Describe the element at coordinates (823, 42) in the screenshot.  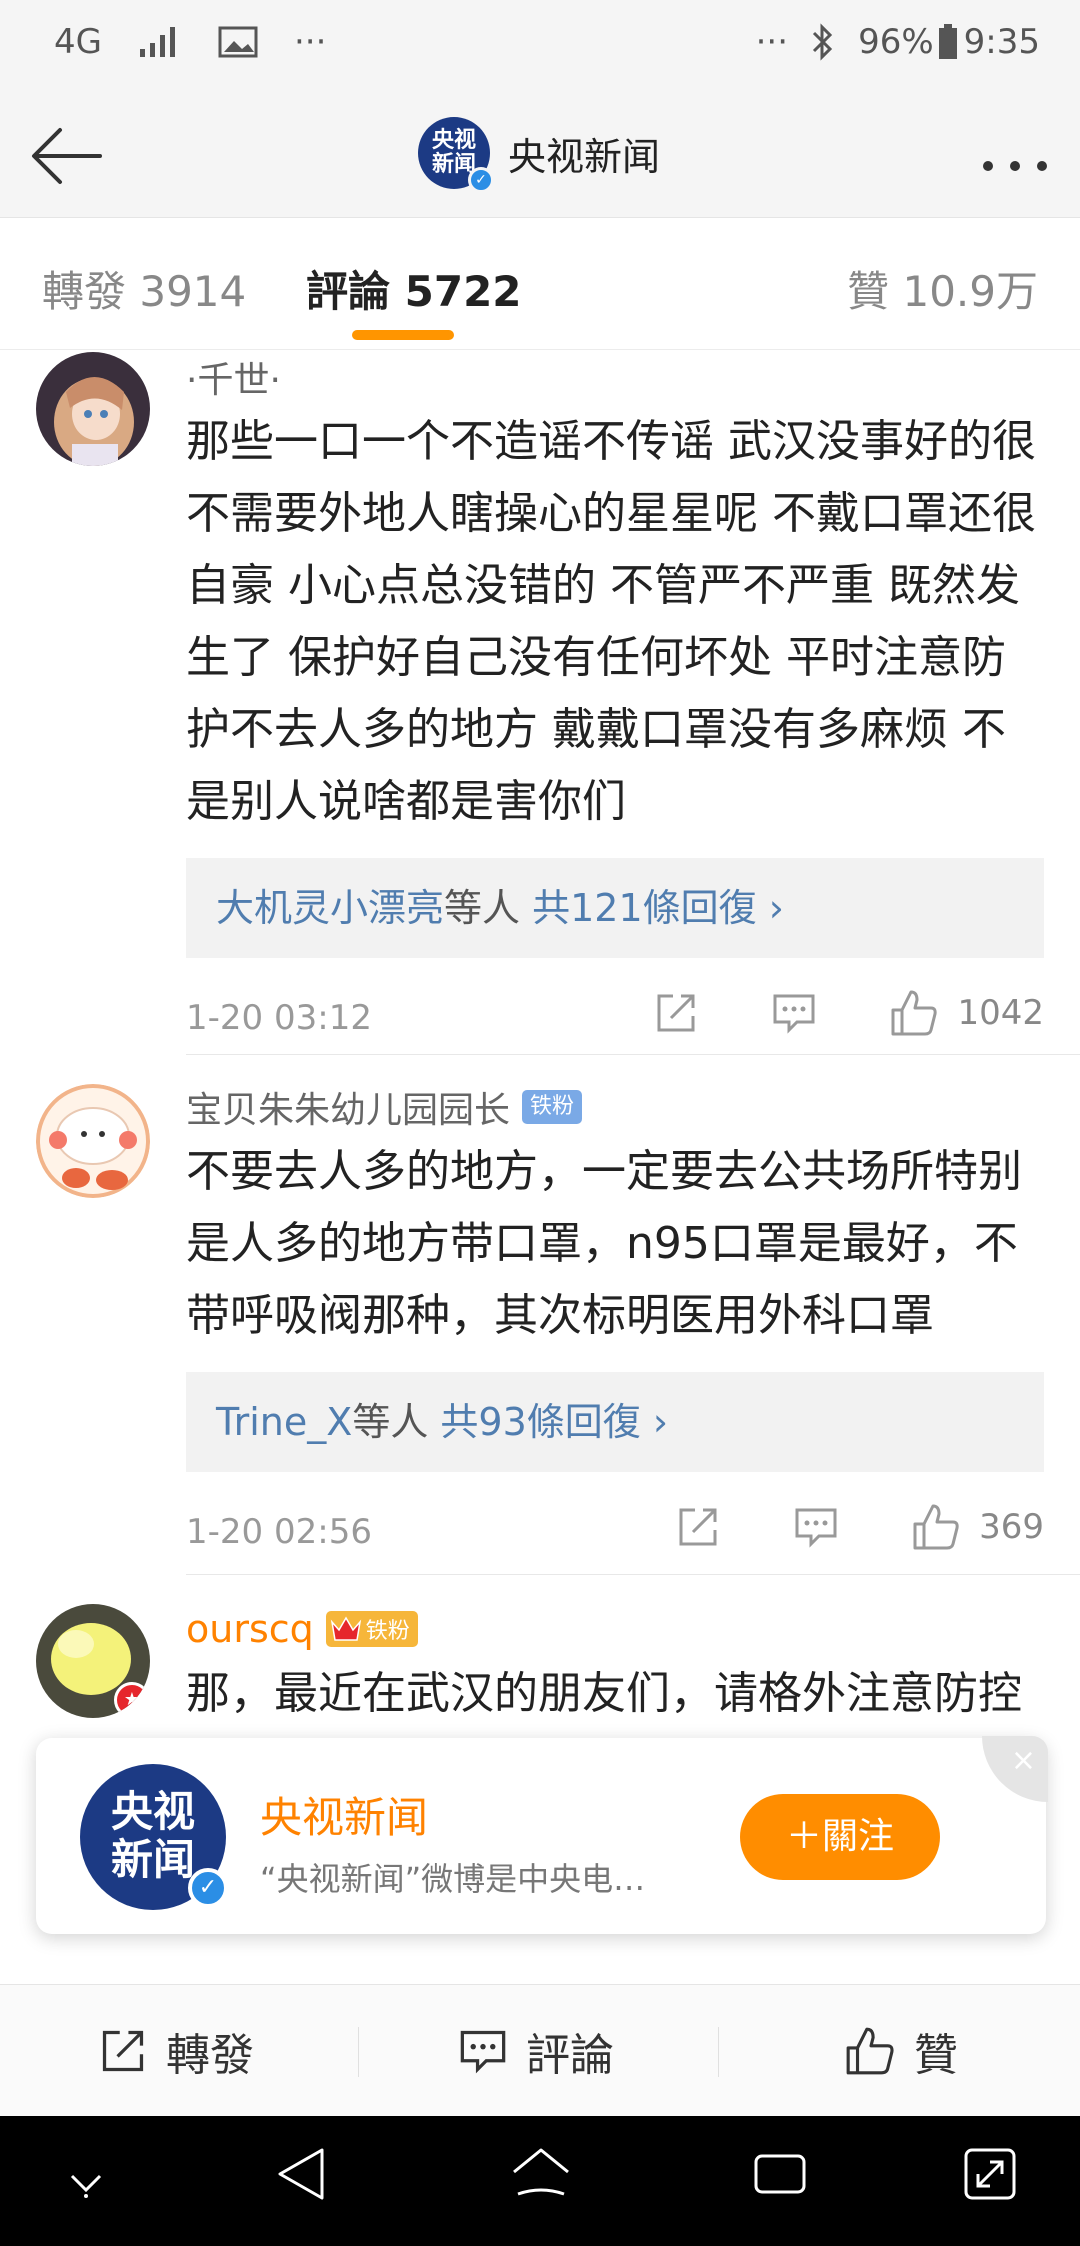
I see `bluetooth-icon` at that location.